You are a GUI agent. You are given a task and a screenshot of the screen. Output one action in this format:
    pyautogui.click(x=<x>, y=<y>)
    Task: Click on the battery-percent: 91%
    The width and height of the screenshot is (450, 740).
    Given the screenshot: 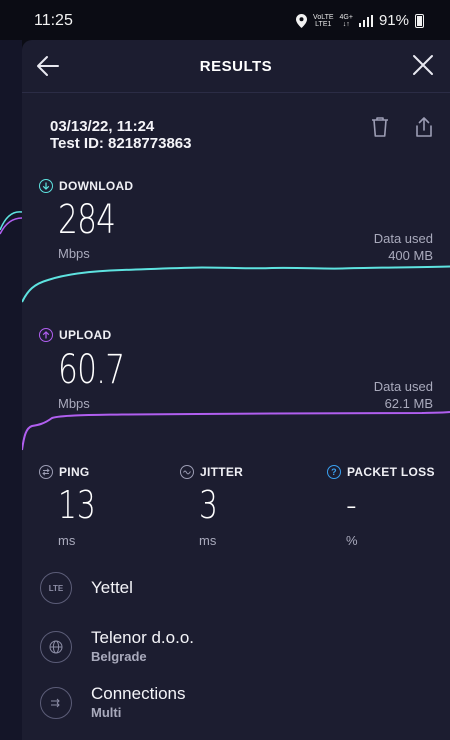 What is the action you would take?
    pyautogui.click(x=393, y=20)
    